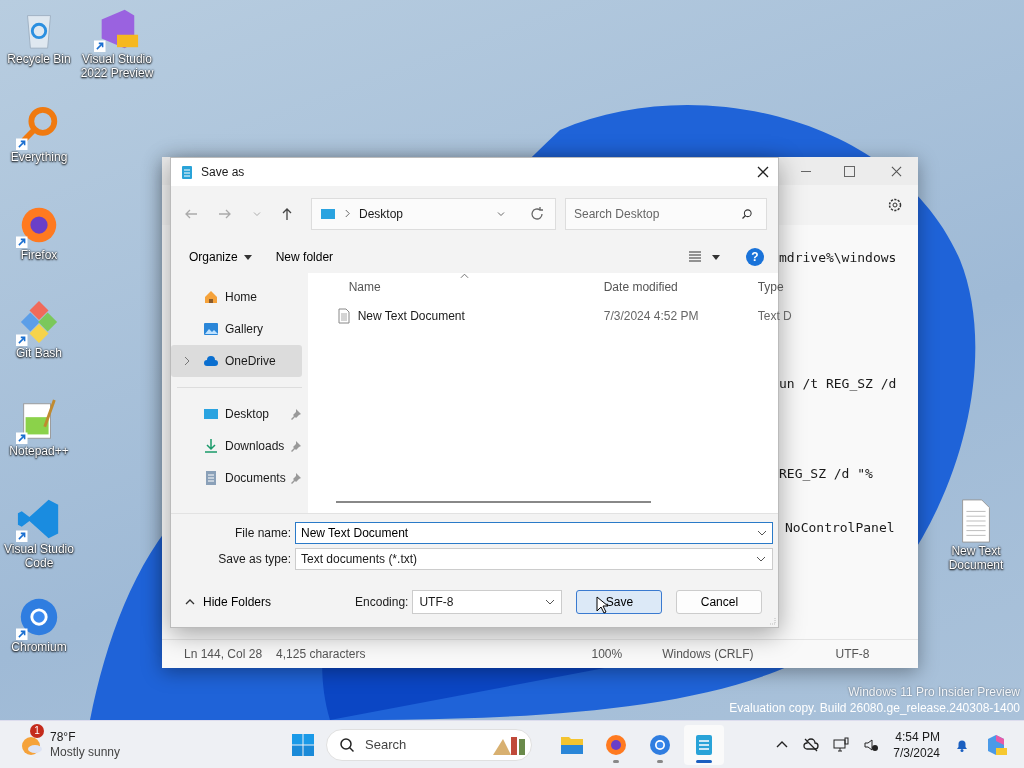  What do you see at coordinates (39, 451) in the screenshot?
I see `desktop-icon-label: Notepad++` at bounding box center [39, 451].